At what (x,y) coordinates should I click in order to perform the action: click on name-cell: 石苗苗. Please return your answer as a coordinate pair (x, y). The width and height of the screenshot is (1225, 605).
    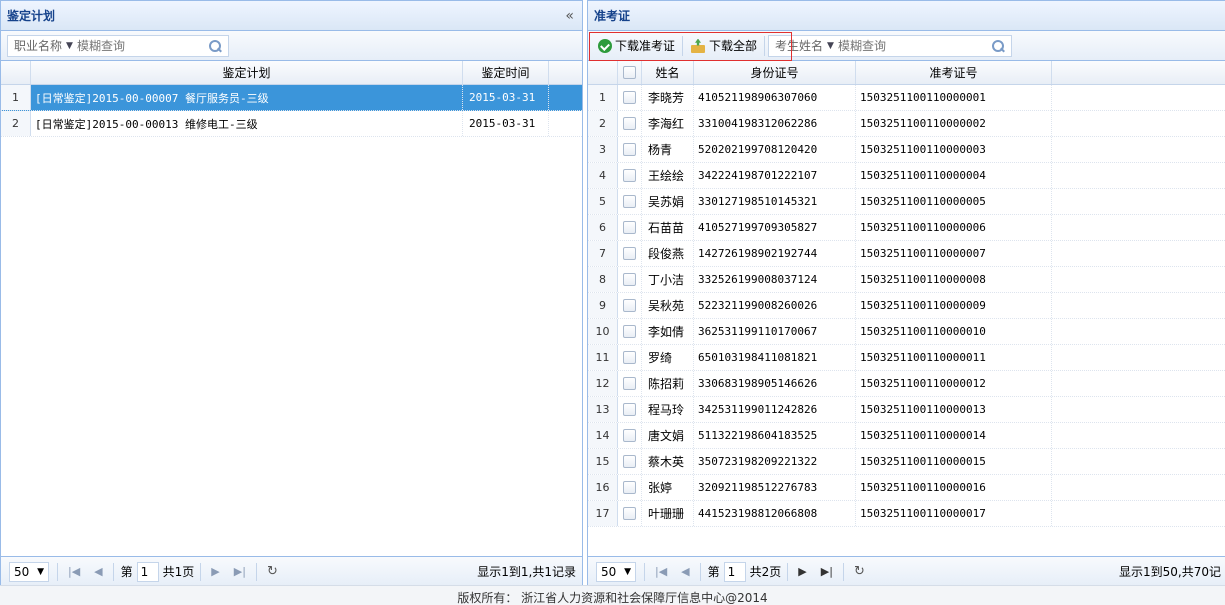
    Looking at the image, I should click on (668, 227).